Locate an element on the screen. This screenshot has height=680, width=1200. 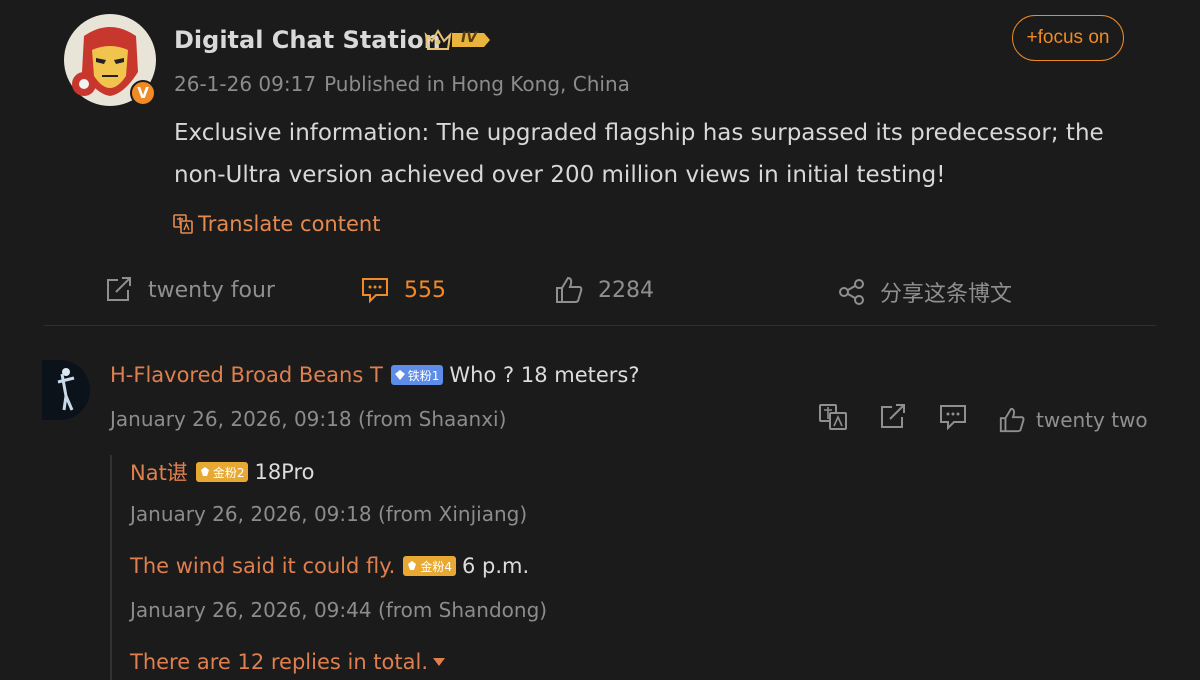
diamond-icon is located at coordinates (399, 375).